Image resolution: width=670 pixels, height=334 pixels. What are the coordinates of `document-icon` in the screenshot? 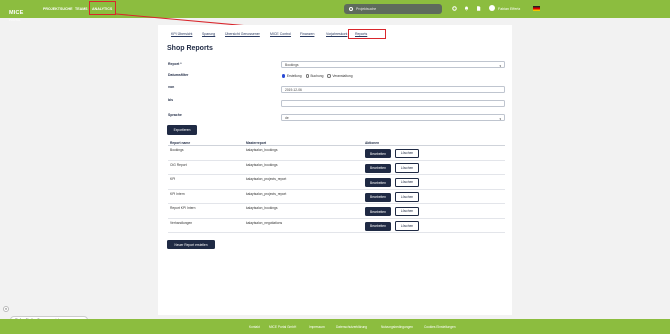 It's located at (478, 8).